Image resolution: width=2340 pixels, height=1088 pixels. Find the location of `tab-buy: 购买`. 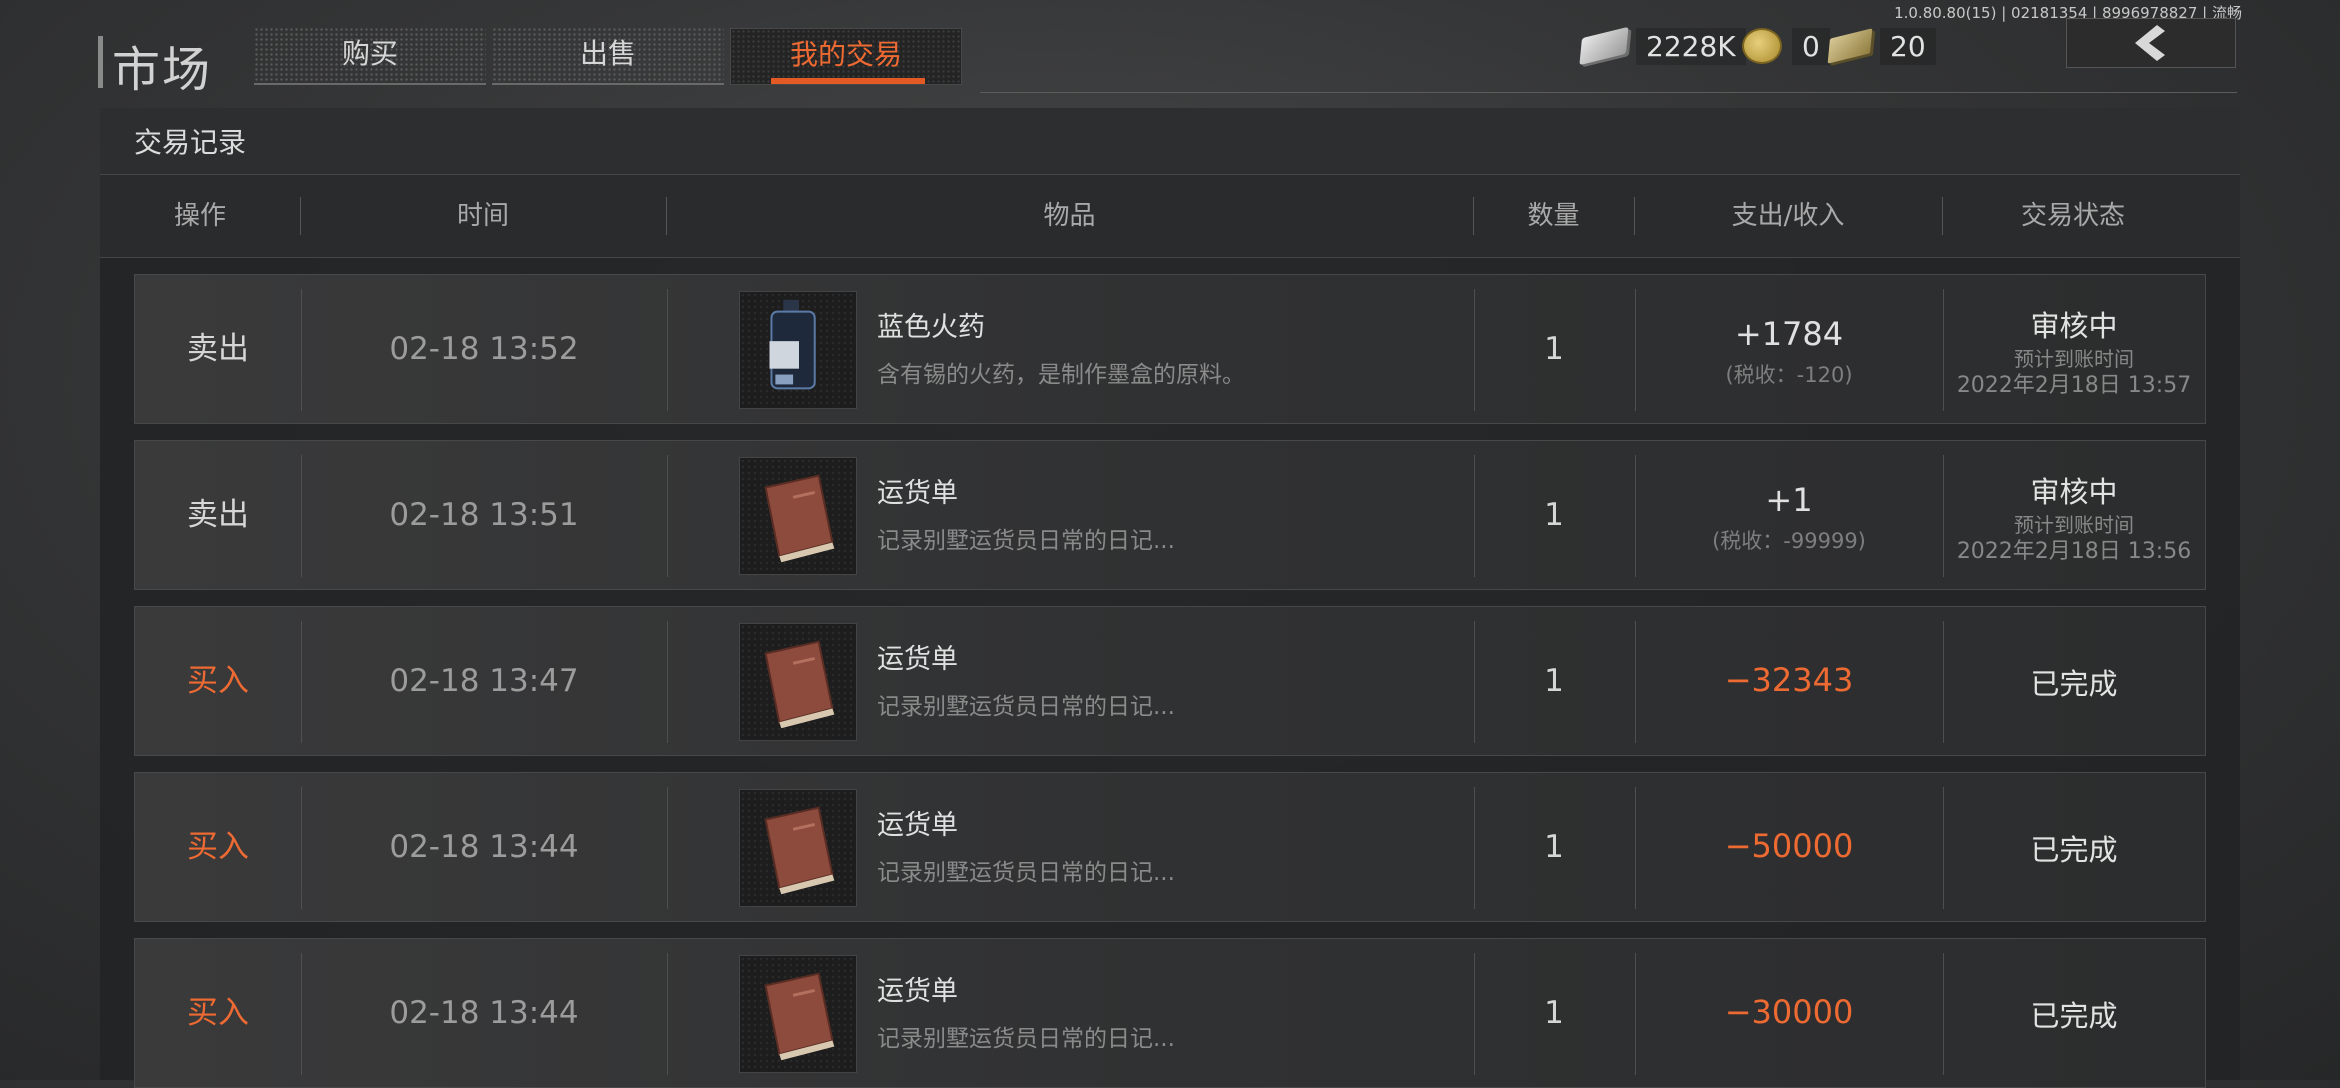

tab-buy: 购买 is located at coordinates (370, 56).